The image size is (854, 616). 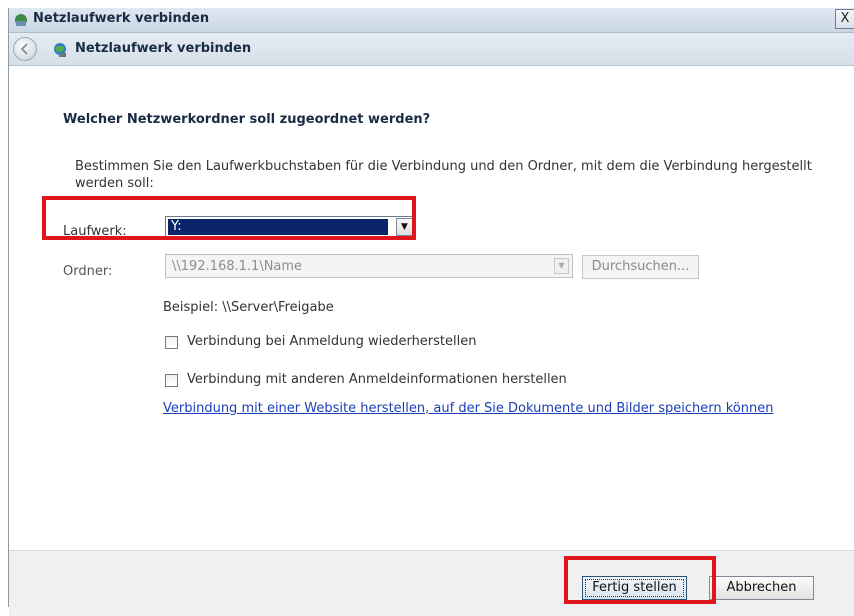 I want to click on window-title: Netzlaufwerk verbinden, so click(x=121, y=18).